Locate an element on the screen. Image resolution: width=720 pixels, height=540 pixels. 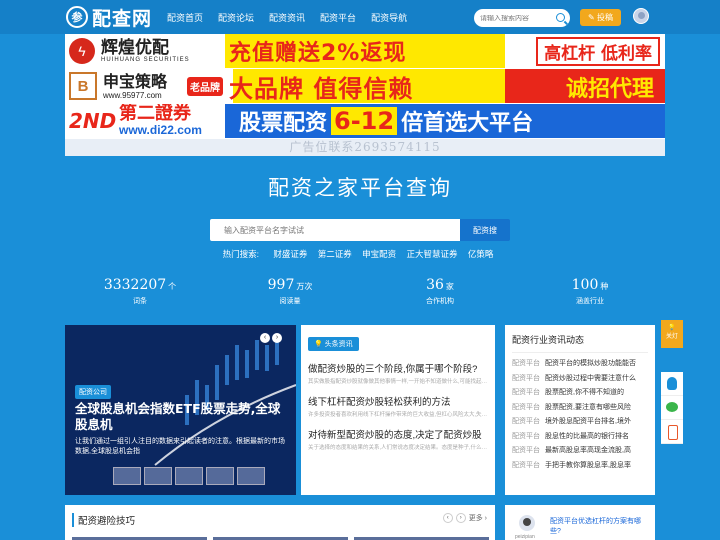
list-item: 配资平台 配资平台的模拟炒股功能能否 is located at coordinates (580, 364).